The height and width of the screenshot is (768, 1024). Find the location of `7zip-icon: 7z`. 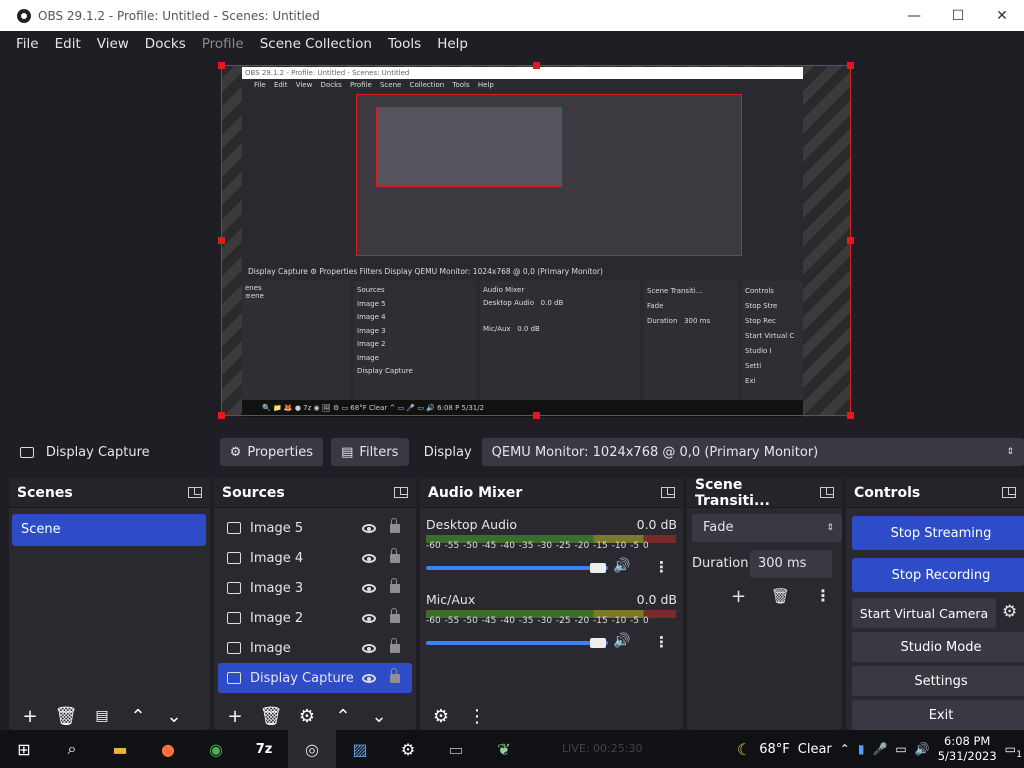

7zip-icon: 7z is located at coordinates (264, 749).